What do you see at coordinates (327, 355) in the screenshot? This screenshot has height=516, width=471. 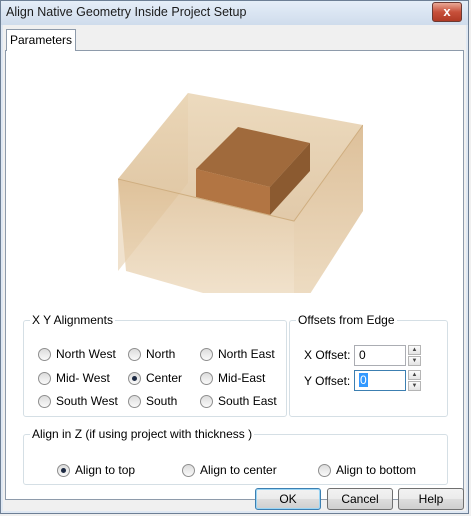 I see `x-offset-label: X Offset:` at bounding box center [327, 355].